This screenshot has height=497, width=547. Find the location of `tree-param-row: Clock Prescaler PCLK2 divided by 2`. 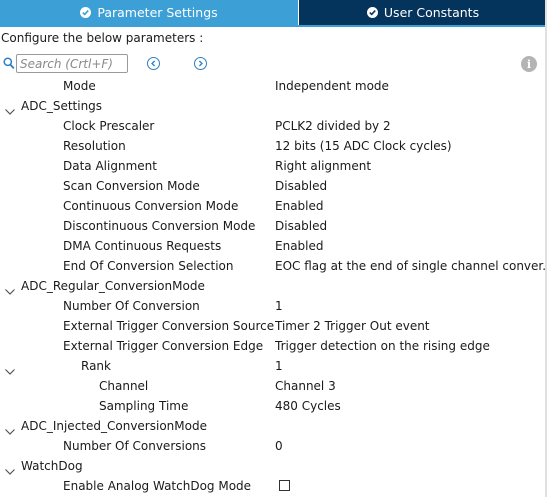

tree-param-row: Clock Prescaler PCLK2 divided by 2 is located at coordinates (272, 126).